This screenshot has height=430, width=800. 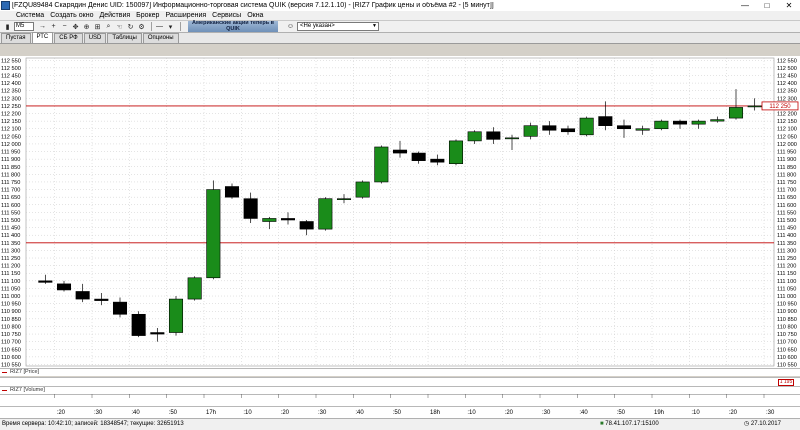 What do you see at coordinates (130, 26) in the screenshot?
I see `refresh-icon: ↻` at bounding box center [130, 26].